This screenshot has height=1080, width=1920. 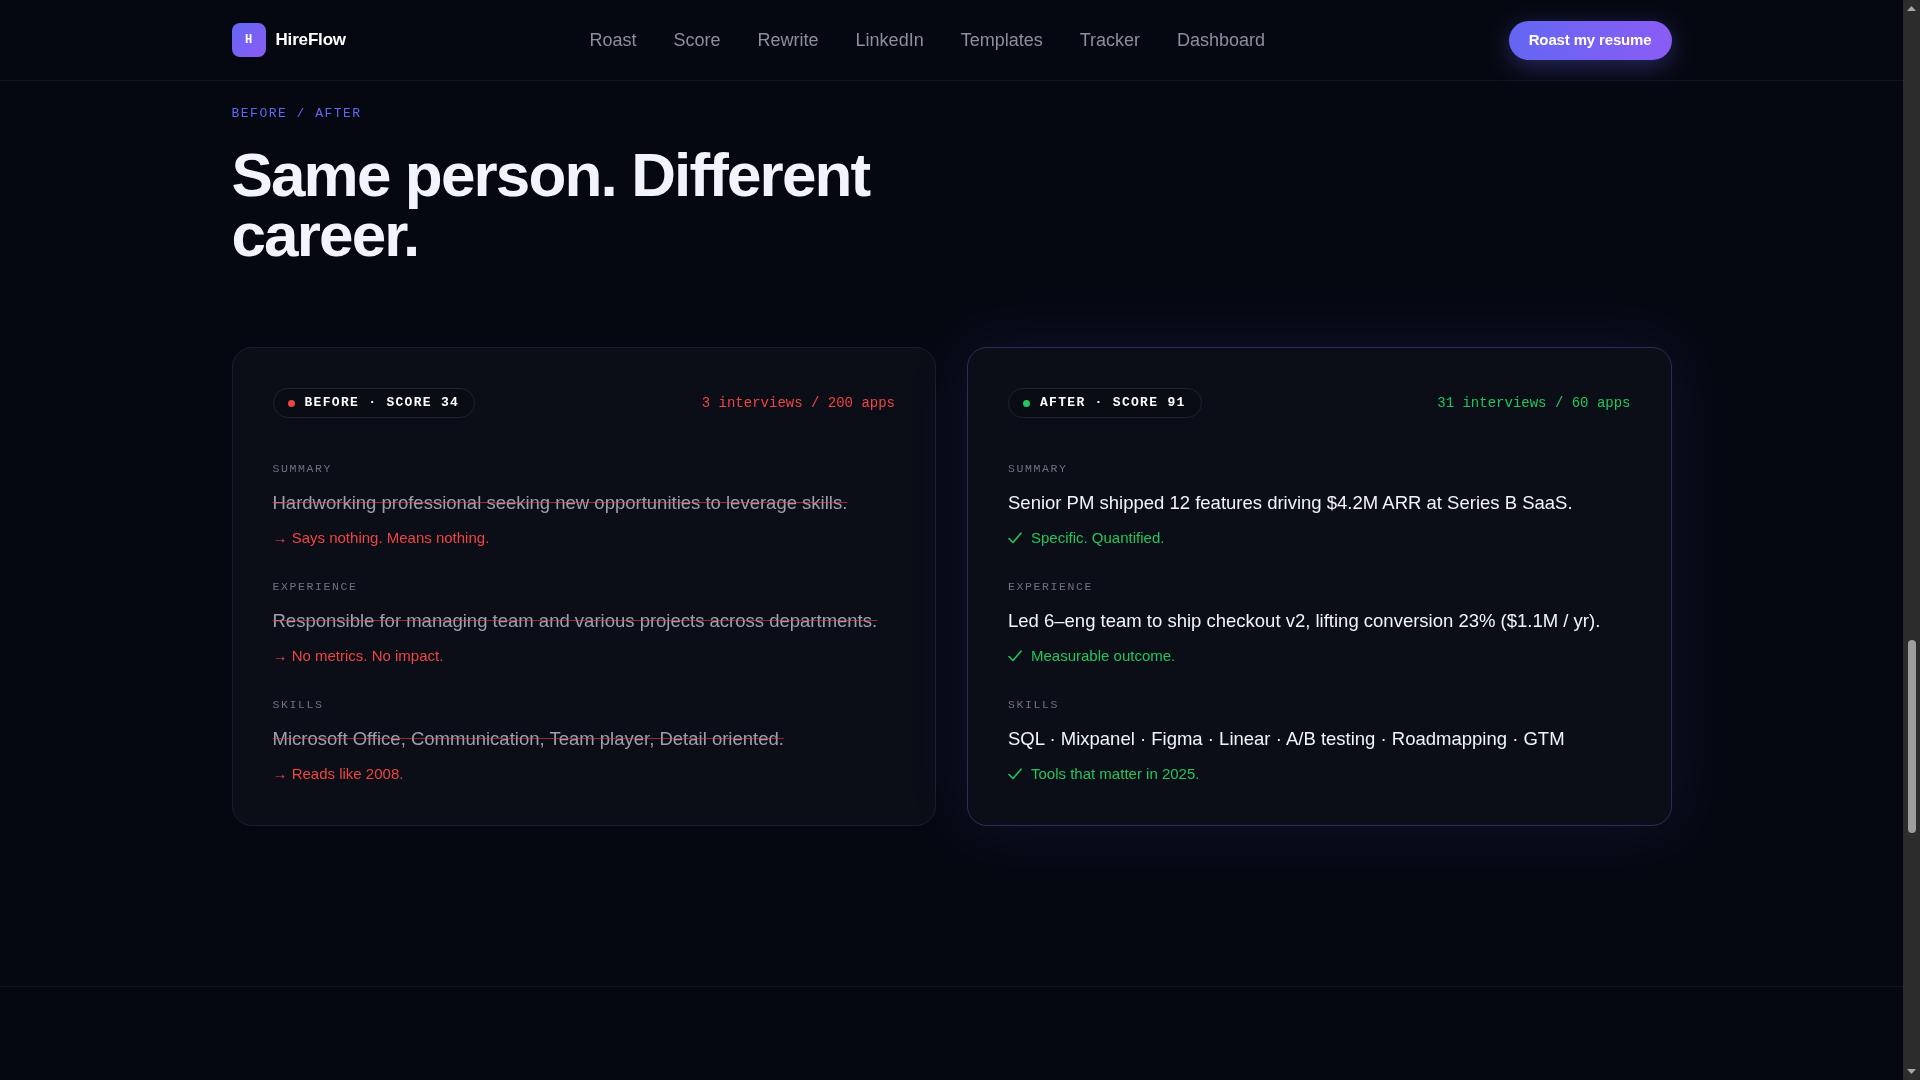 What do you see at coordinates (1221, 40) in the screenshot?
I see `nav-link: Dashboard` at bounding box center [1221, 40].